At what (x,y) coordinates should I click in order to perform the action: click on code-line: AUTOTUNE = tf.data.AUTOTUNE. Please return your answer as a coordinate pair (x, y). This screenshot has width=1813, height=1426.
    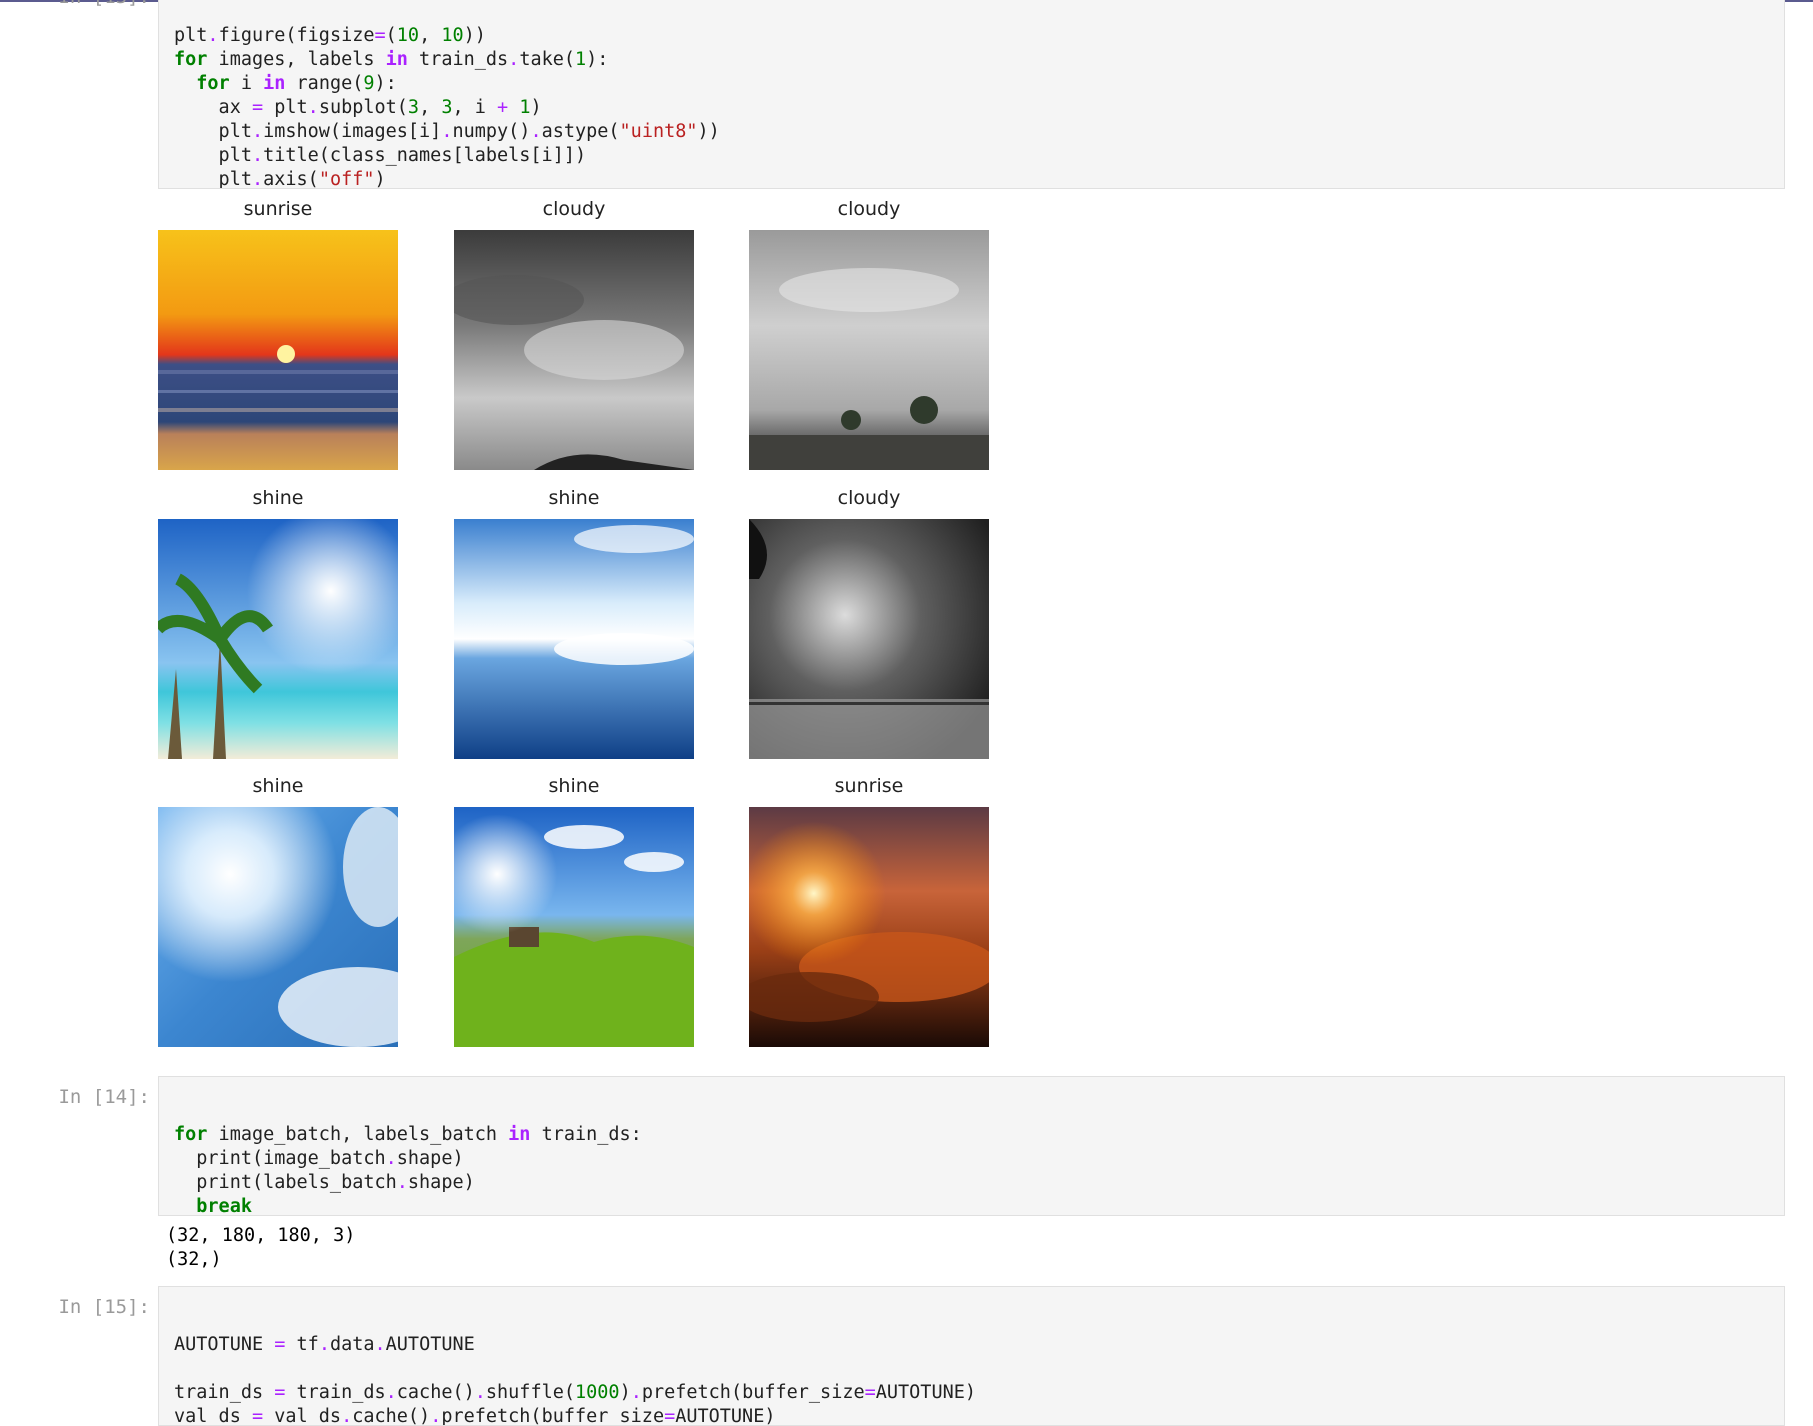
    Looking at the image, I should click on (324, 1344).